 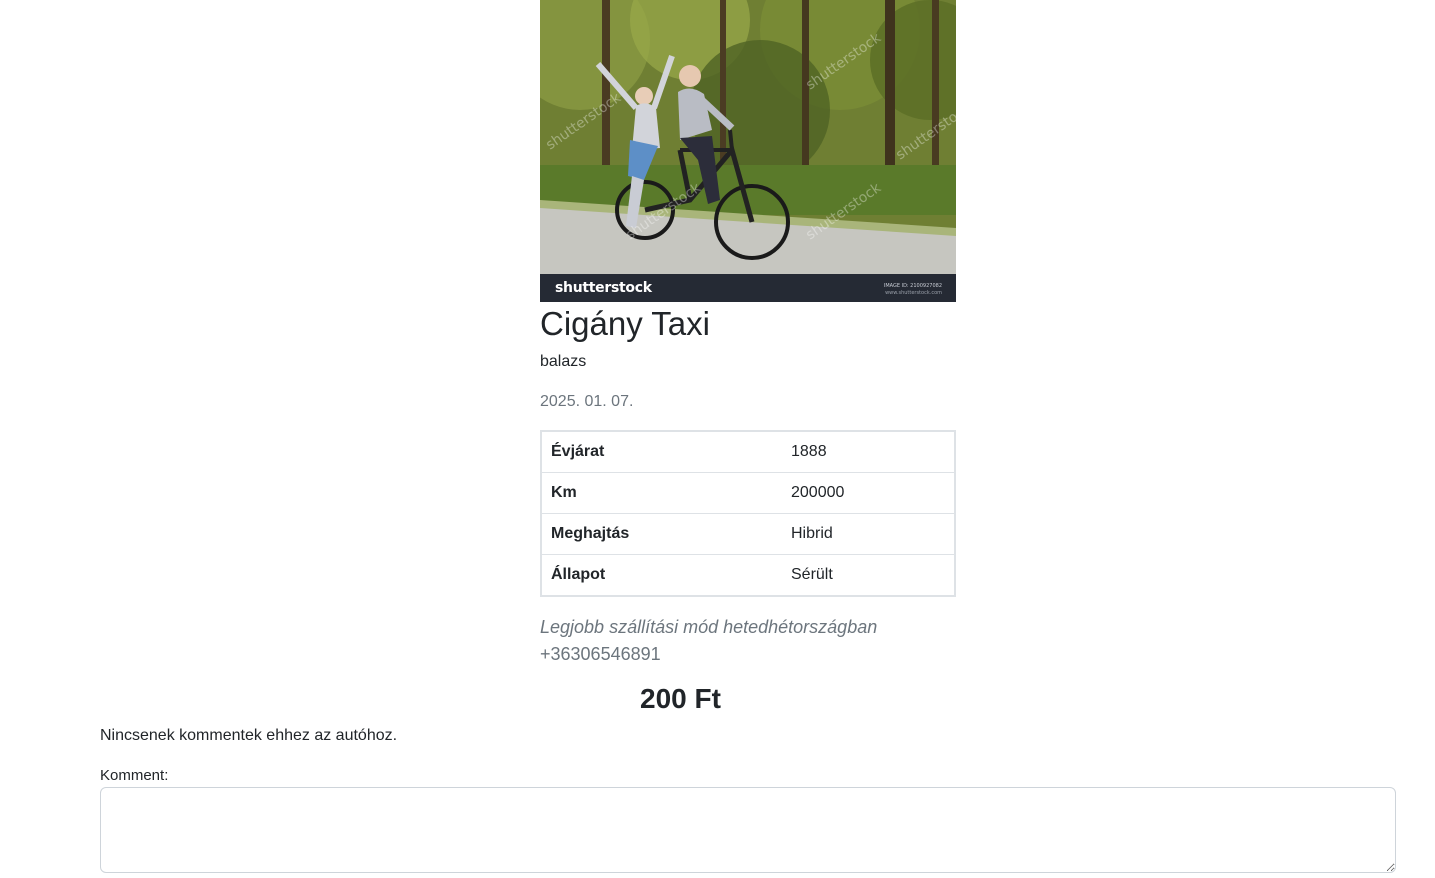 I want to click on table-row: Km 200000, so click(x=748, y=493).